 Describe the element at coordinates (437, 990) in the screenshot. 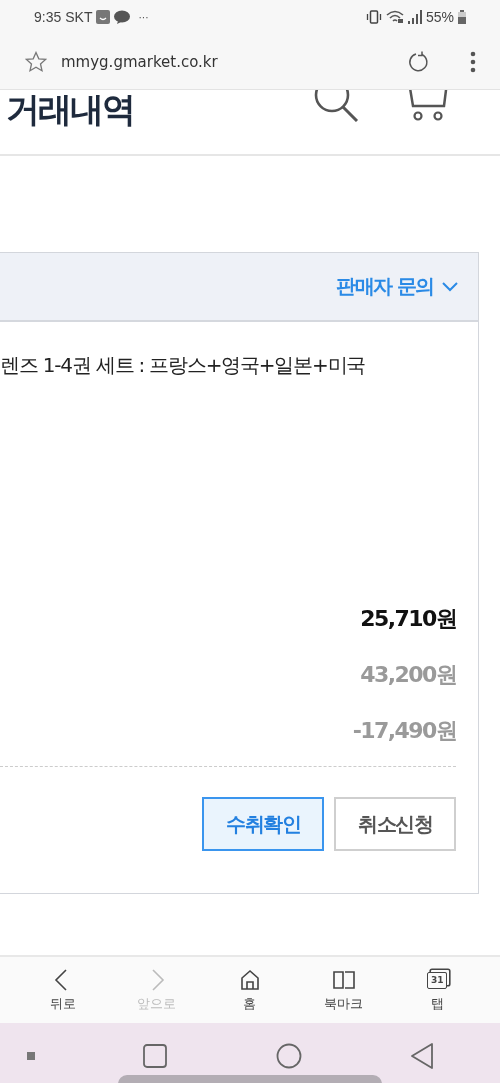

I see `nav-tabs-button: 31 탭` at that location.